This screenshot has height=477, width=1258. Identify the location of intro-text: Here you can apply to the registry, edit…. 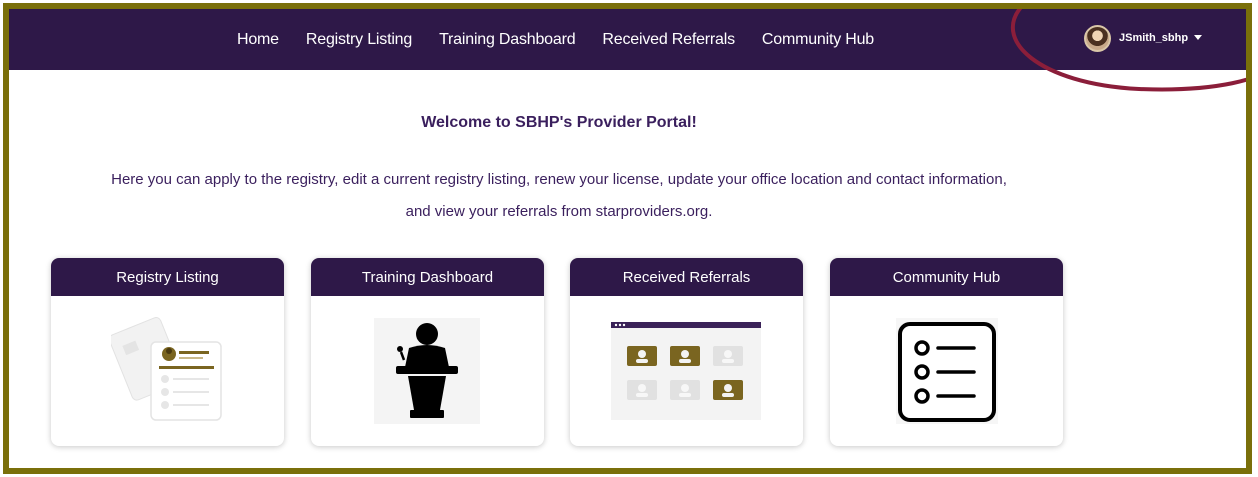
(559, 196).